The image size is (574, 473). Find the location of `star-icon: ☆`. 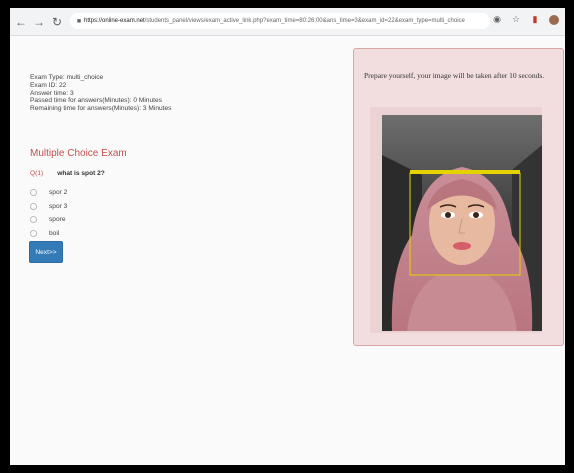

star-icon: ☆ is located at coordinates (516, 19).